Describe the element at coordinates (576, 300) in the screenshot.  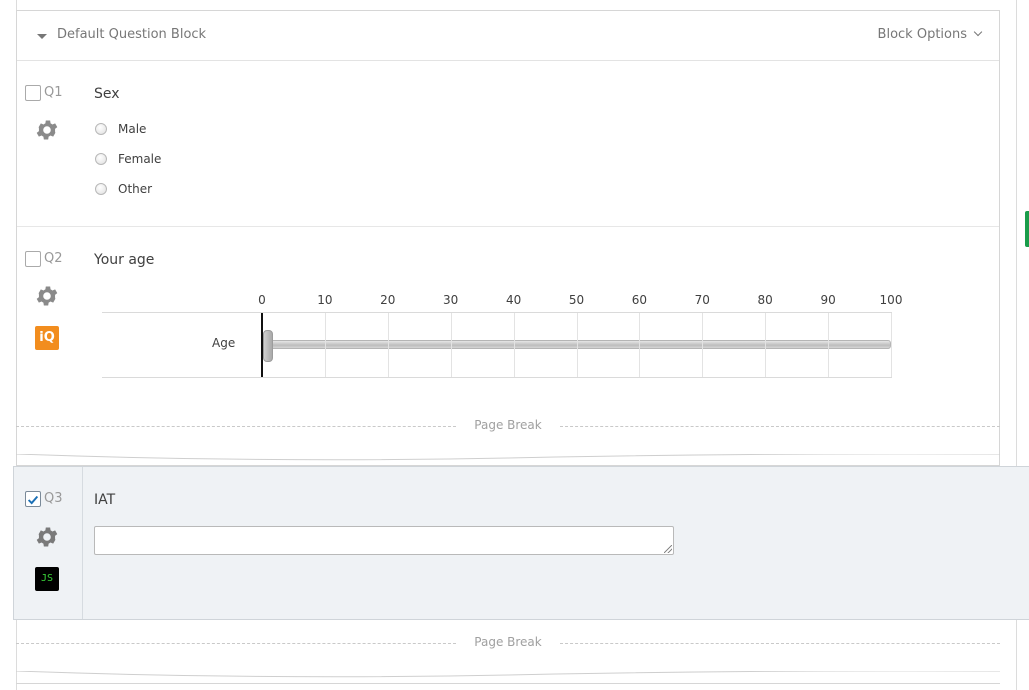
I see `slider-tick-label: 50` at that location.